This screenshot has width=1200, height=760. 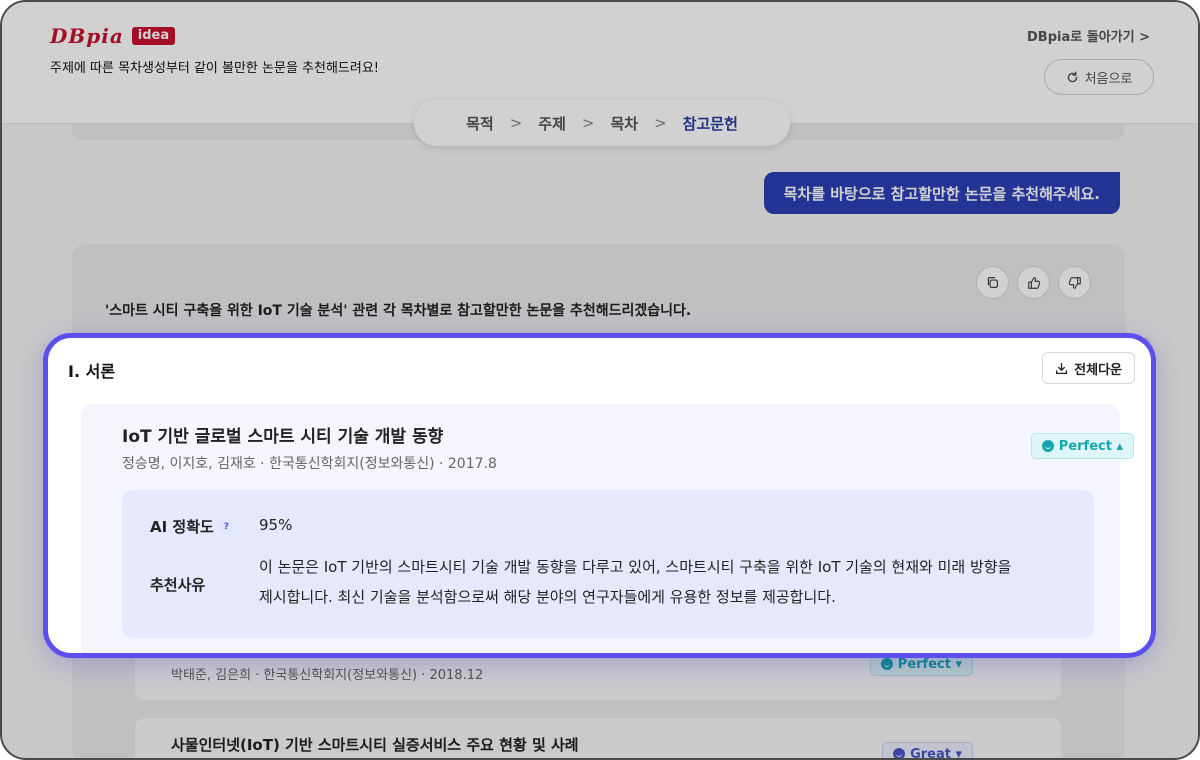 I want to click on copy-icon, so click(x=992, y=282).